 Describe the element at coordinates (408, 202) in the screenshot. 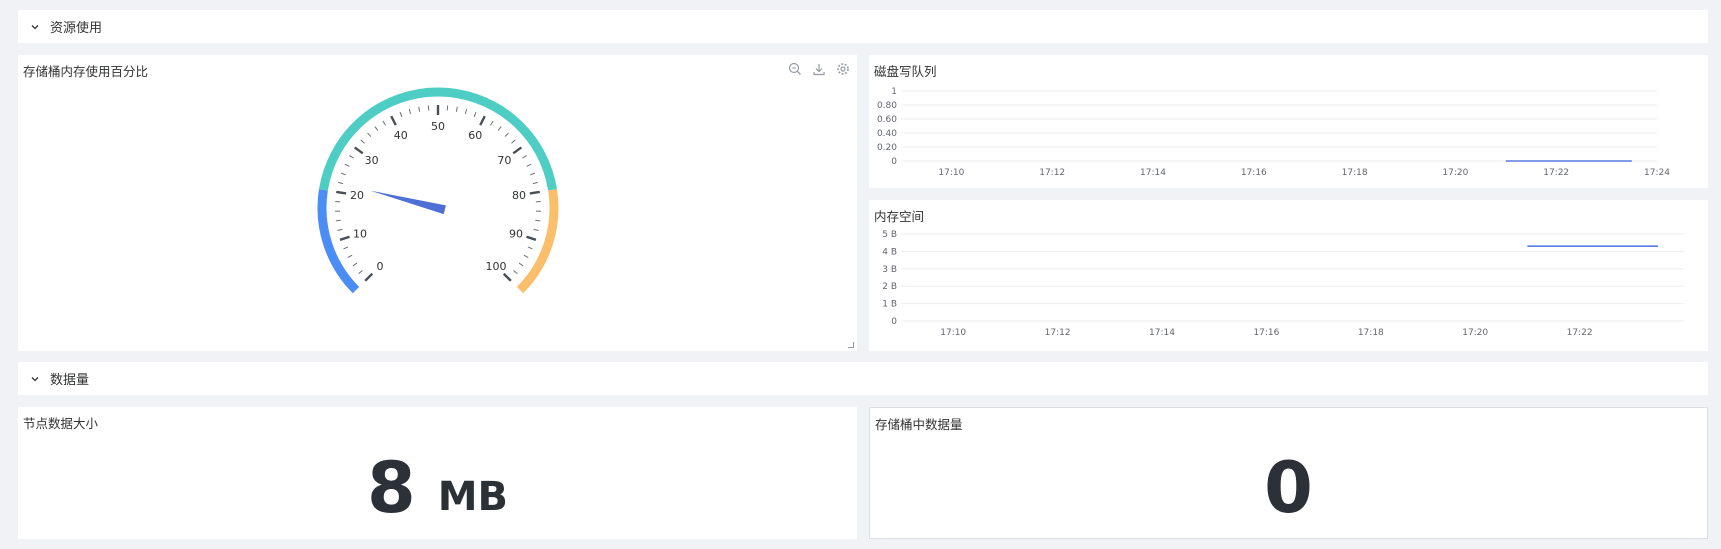

I see `gauge-needle` at that location.